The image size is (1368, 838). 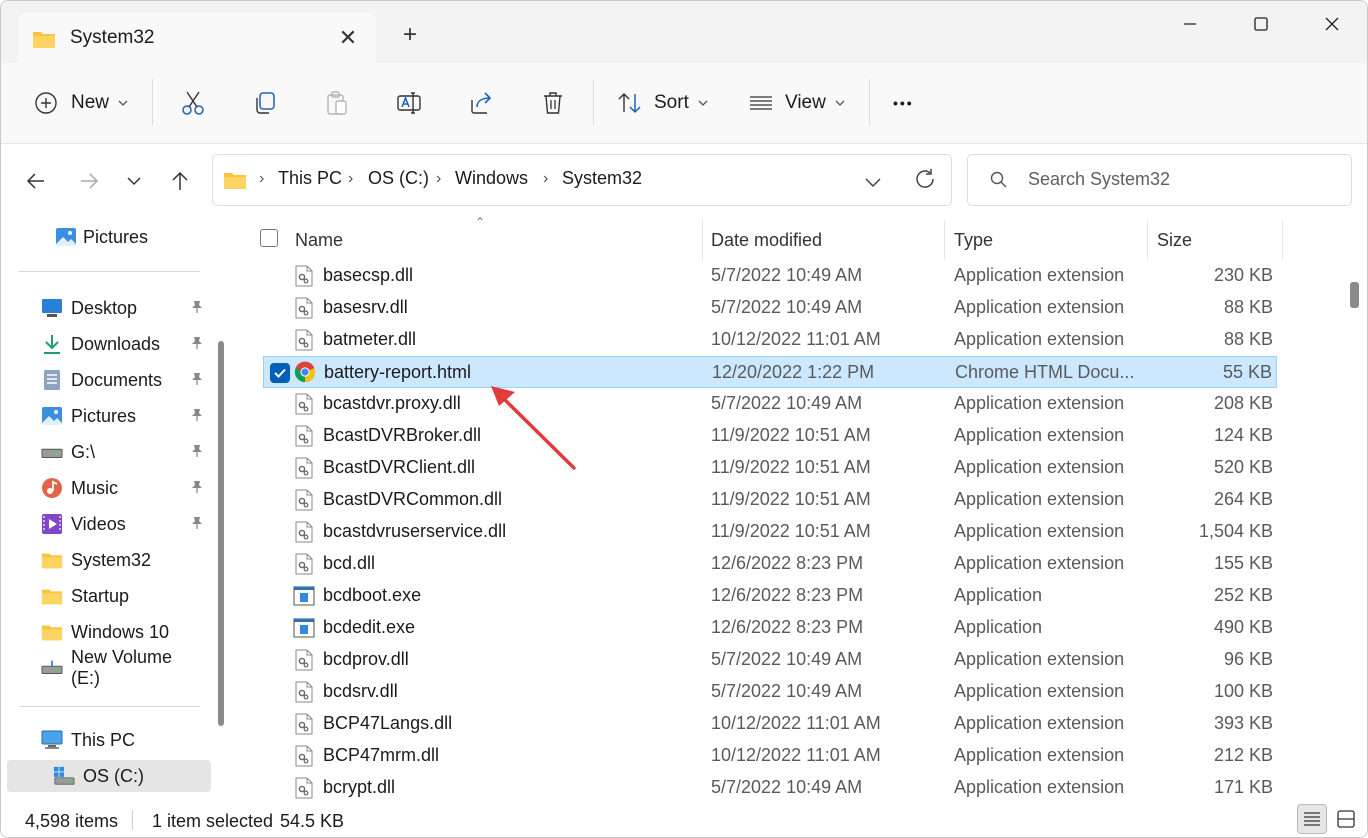 I want to click on breadcrumb-this-pc: This PC, so click(x=310, y=178).